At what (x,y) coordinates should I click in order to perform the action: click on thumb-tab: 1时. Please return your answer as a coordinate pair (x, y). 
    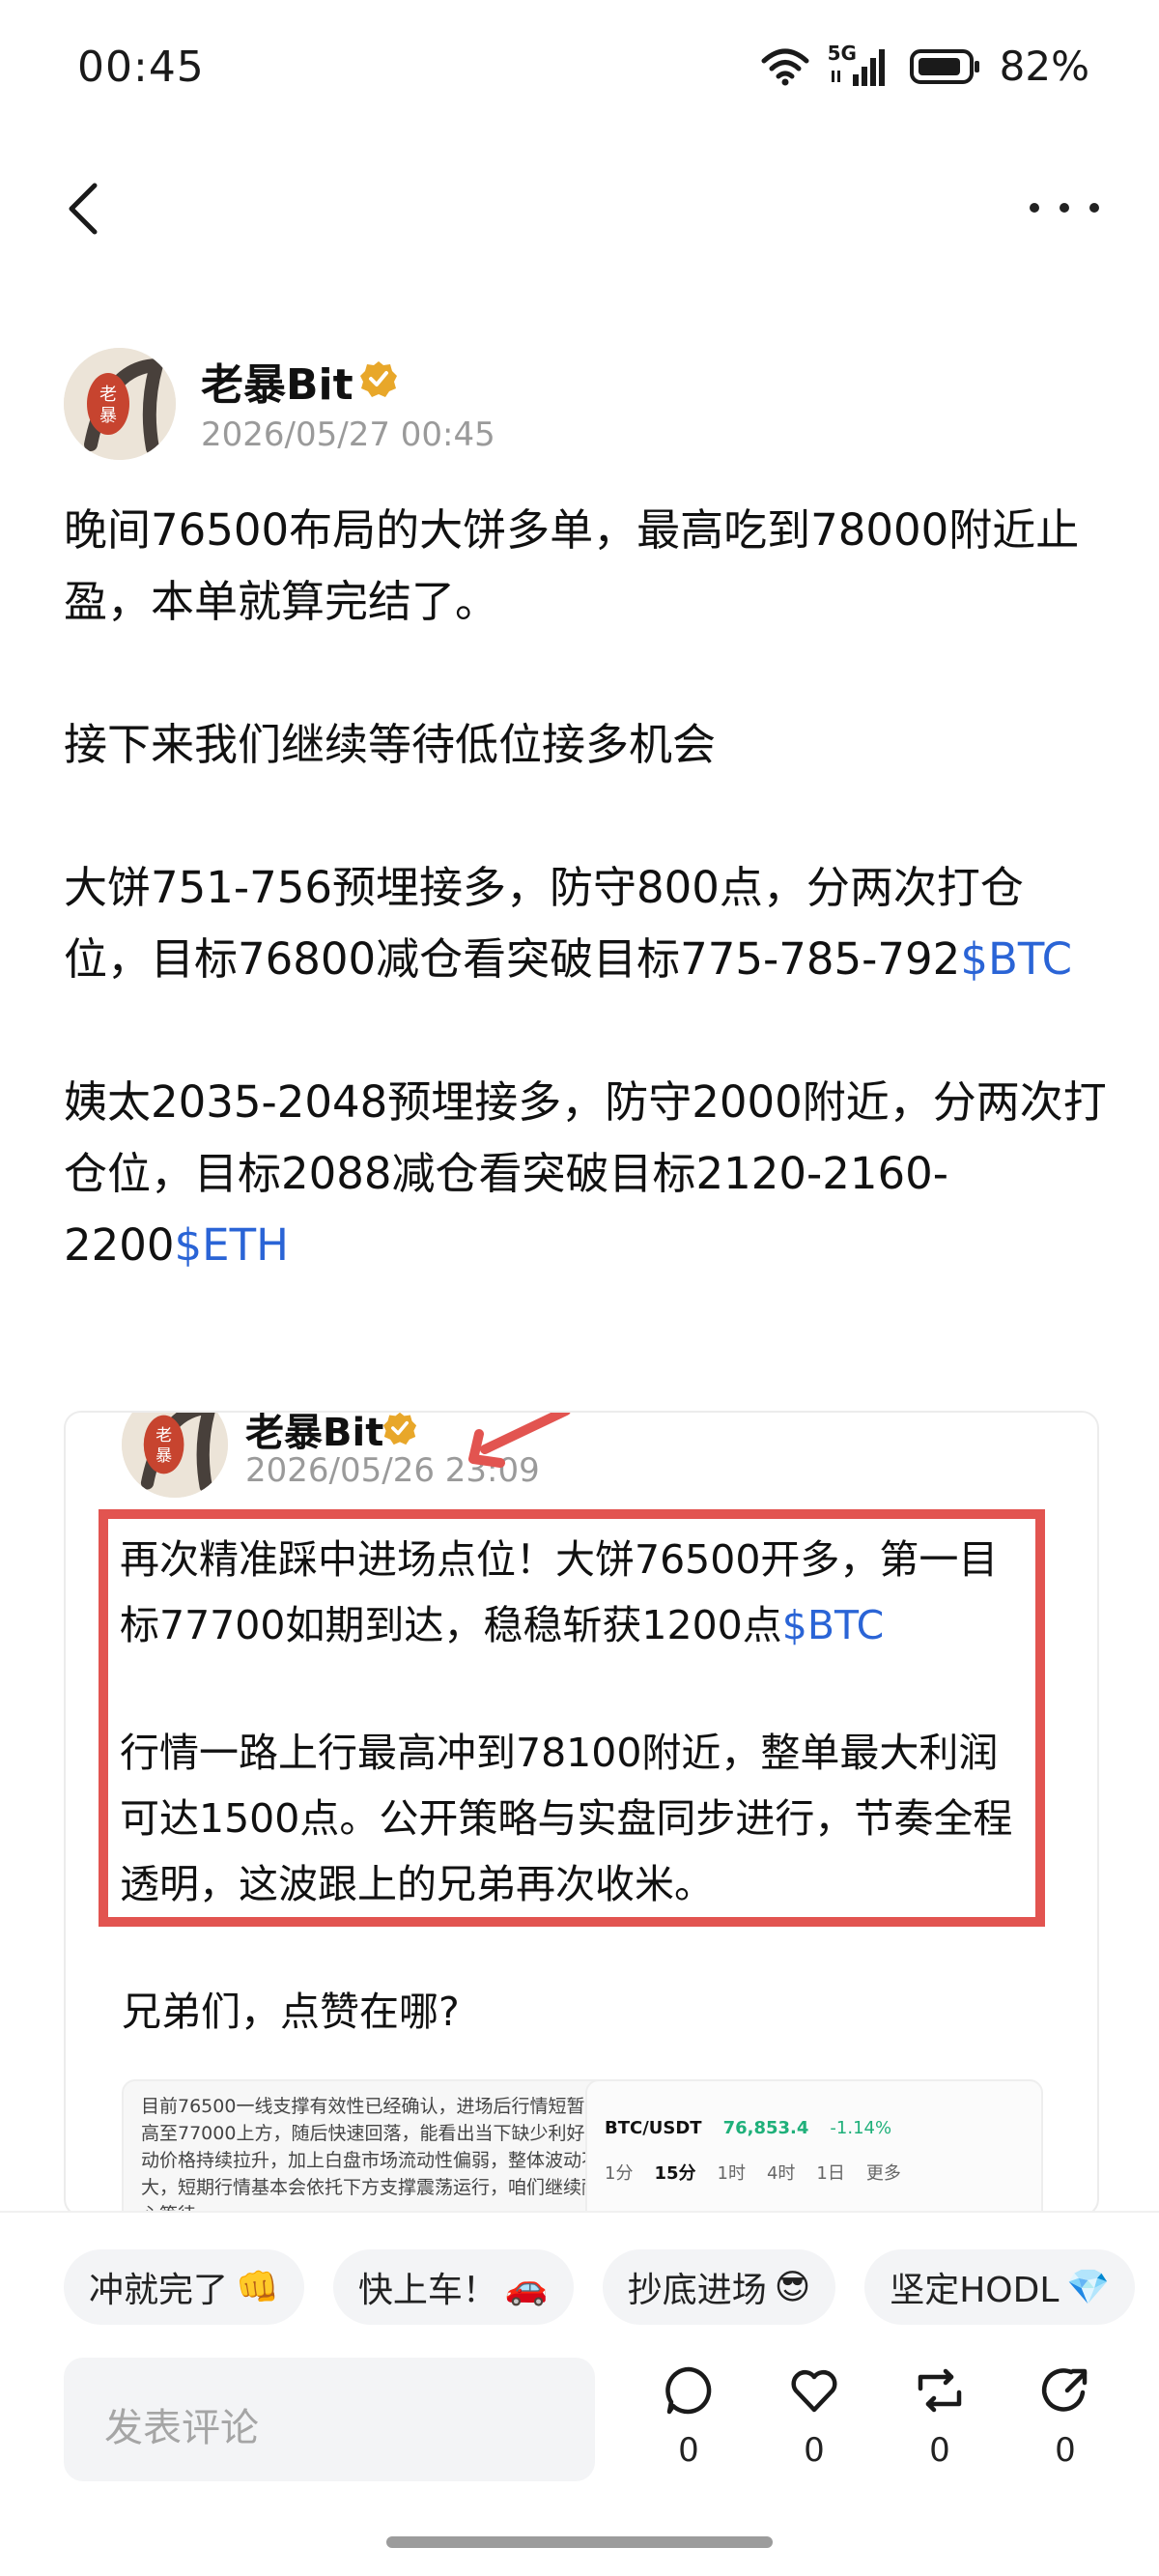
    Looking at the image, I should click on (732, 2174).